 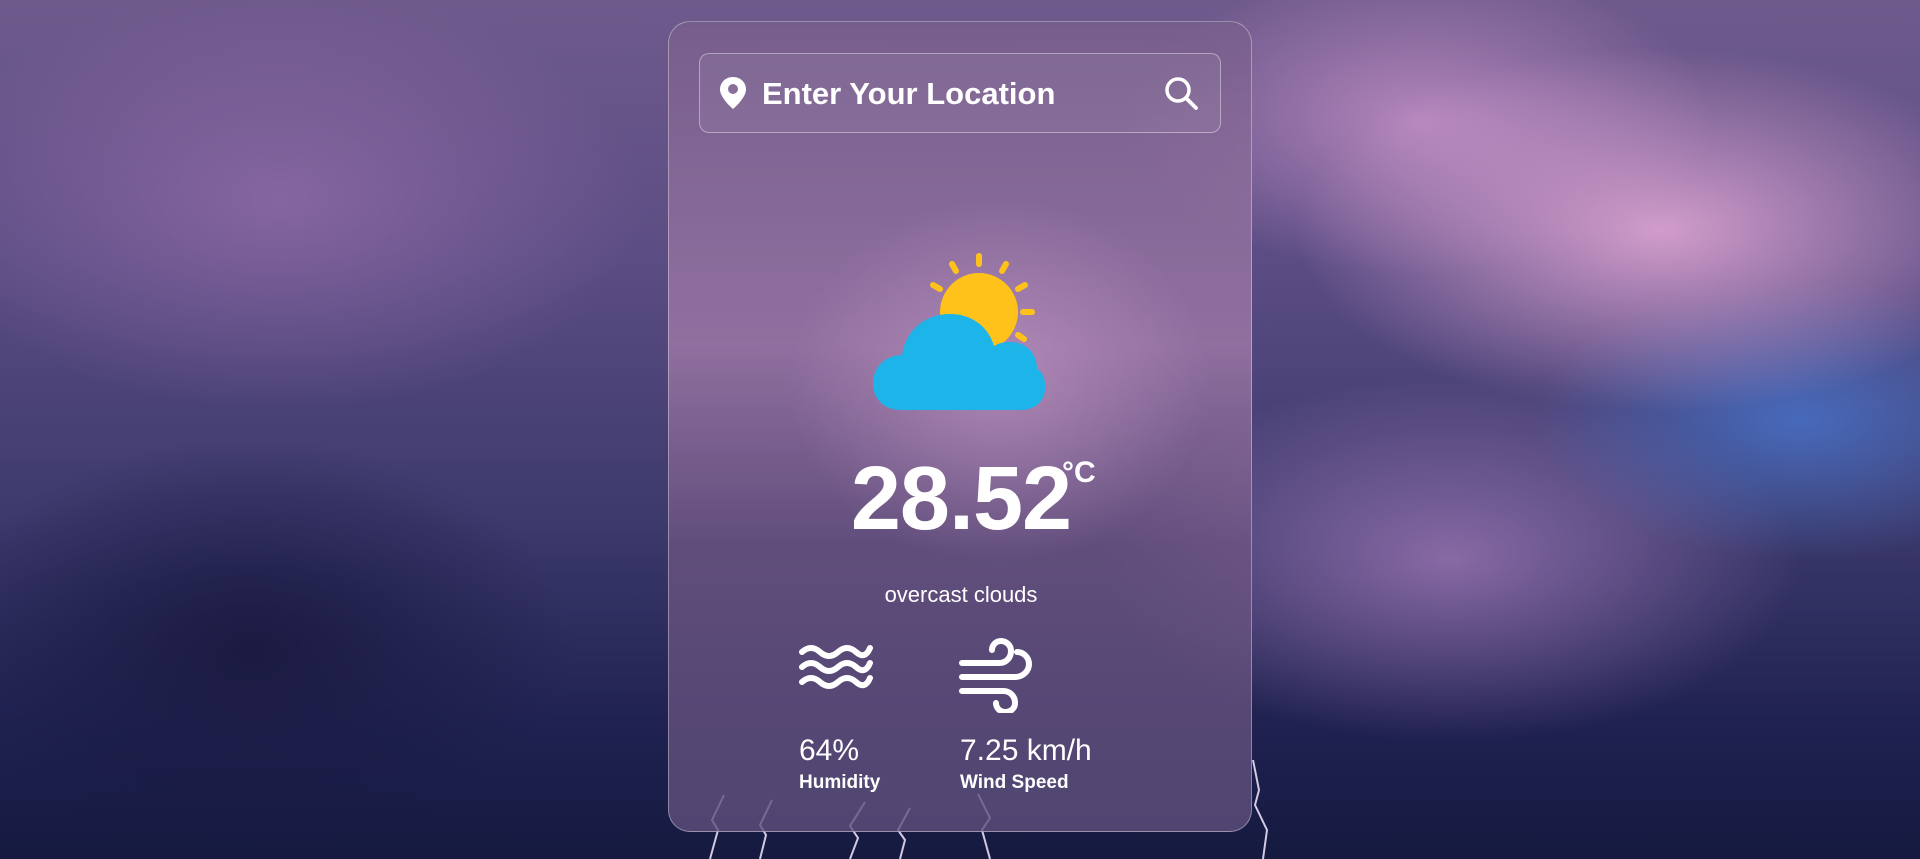 I want to click on search-box: Enter Your Location, so click(x=960, y=93).